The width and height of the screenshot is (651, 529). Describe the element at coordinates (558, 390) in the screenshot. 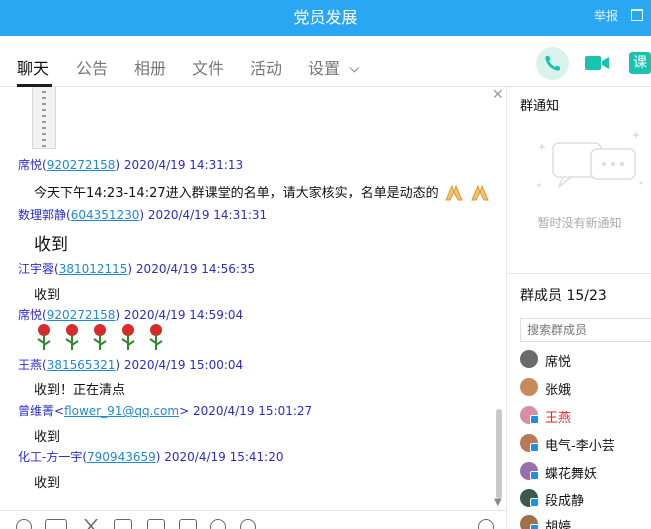

I see `member-name: 张娥` at that location.